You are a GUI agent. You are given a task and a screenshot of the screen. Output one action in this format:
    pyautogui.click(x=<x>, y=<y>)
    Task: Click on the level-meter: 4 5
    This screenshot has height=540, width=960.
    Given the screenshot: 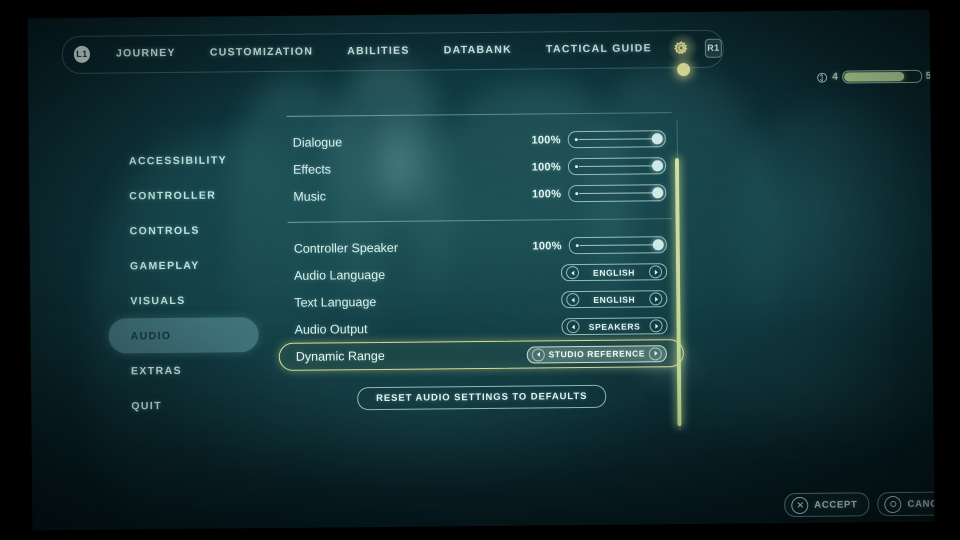 What is the action you would take?
    pyautogui.click(x=874, y=76)
    